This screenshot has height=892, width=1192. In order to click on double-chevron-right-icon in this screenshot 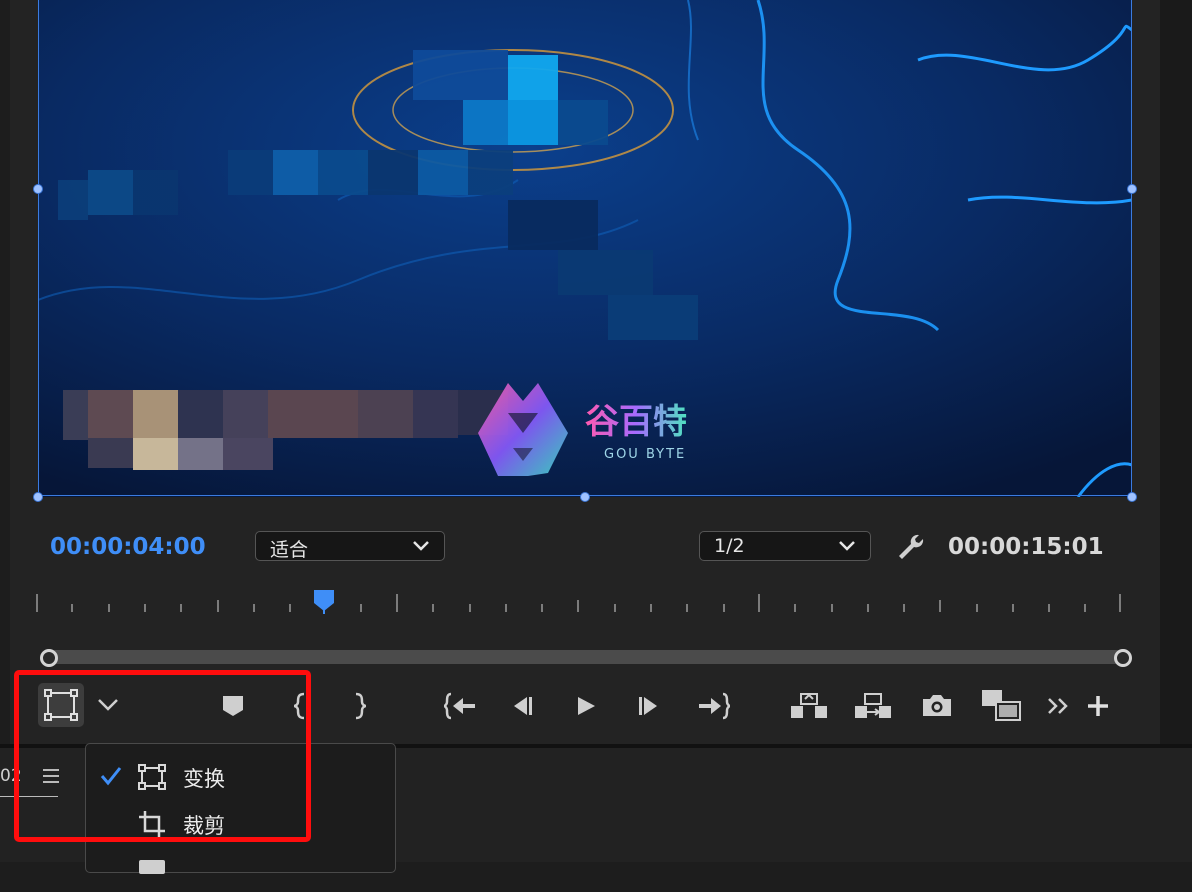, I will do `click(1058, 706)`.